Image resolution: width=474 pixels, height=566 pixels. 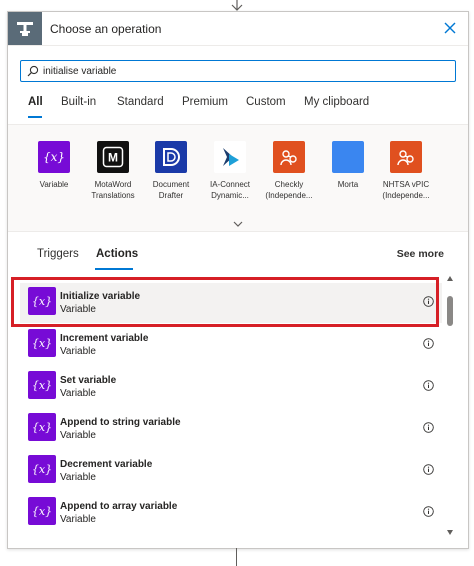 I want to click on connector-variable: {x} Variable, so click(x=54, y=165).